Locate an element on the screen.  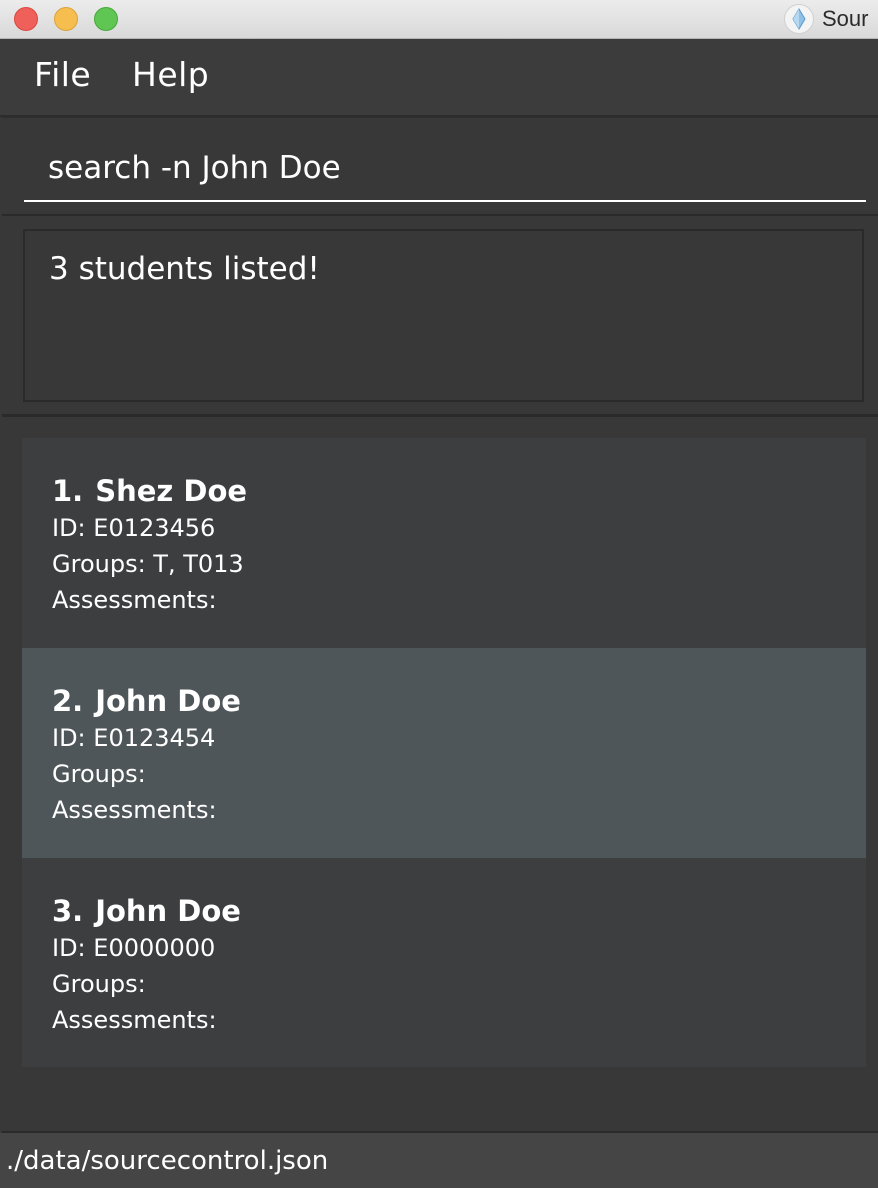
student-name: Shez Doe is located at coordinates (171, 491).